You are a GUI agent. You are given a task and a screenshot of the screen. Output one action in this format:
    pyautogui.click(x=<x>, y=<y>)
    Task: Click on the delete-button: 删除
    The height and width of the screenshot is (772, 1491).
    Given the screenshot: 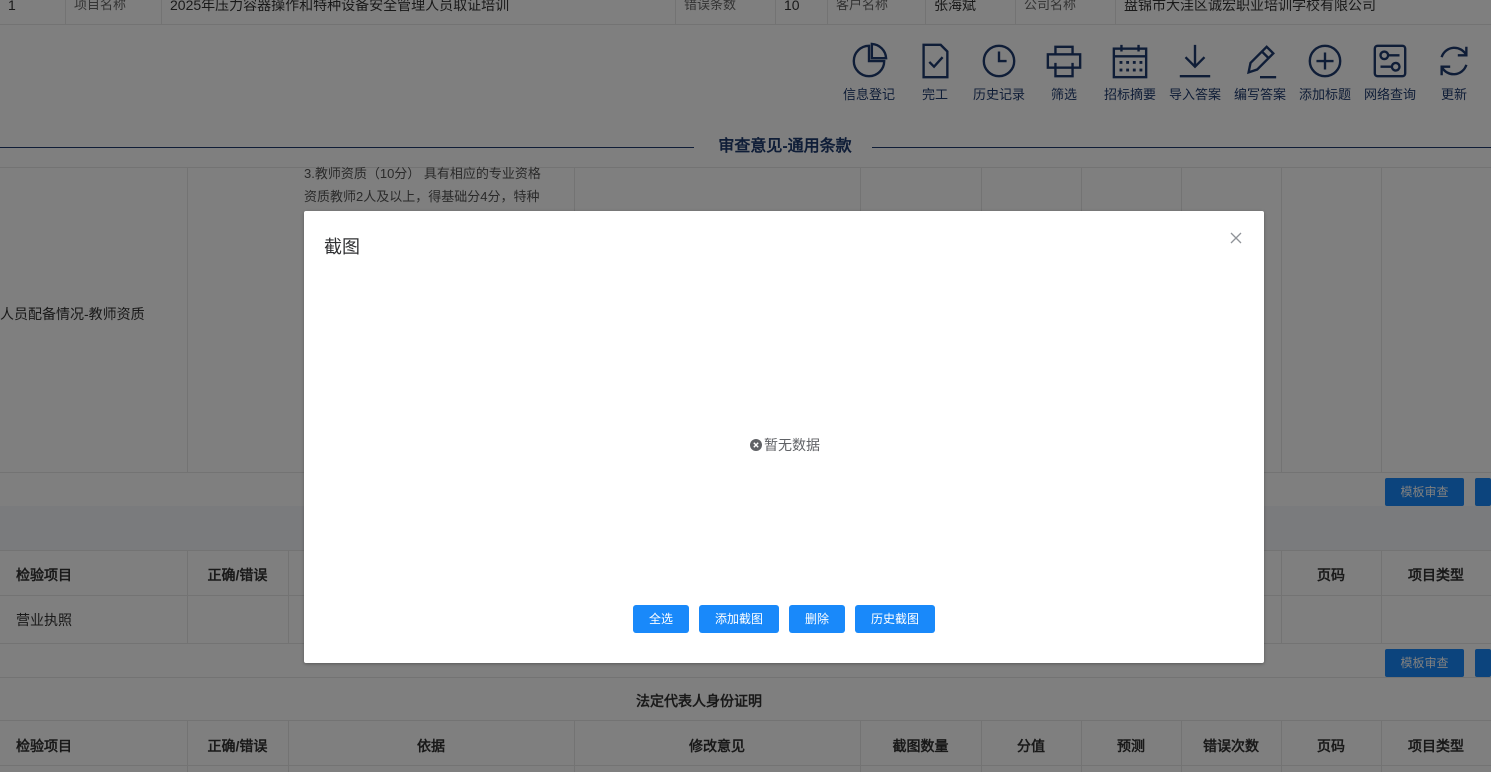 What is the action you would take?
    pyautogui.click(x=817, y=619)
    